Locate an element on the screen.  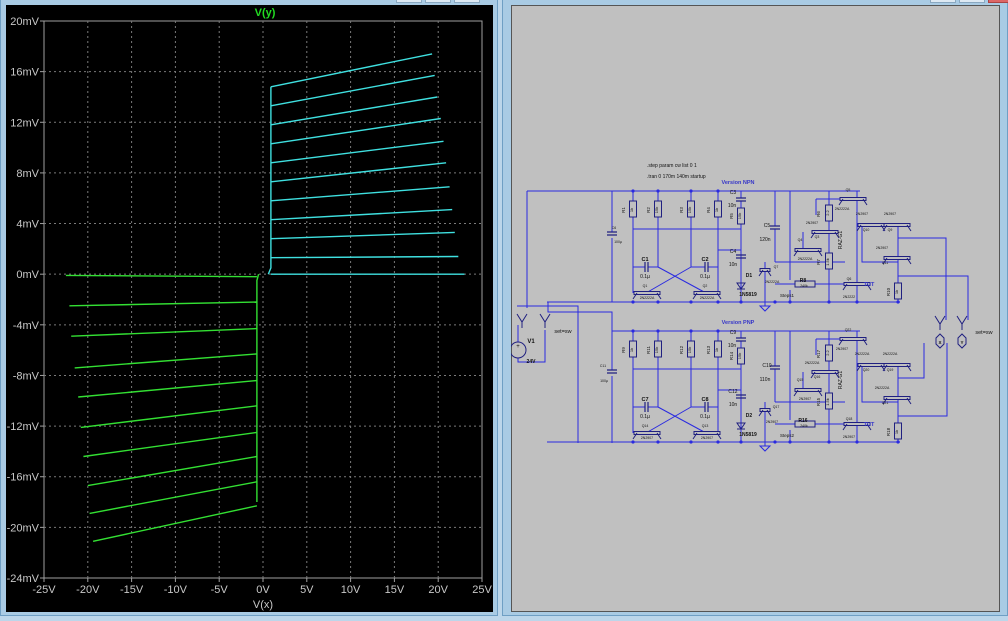
spice-directive: .step param cw list 0 1 is located at coordinates (672, 166).